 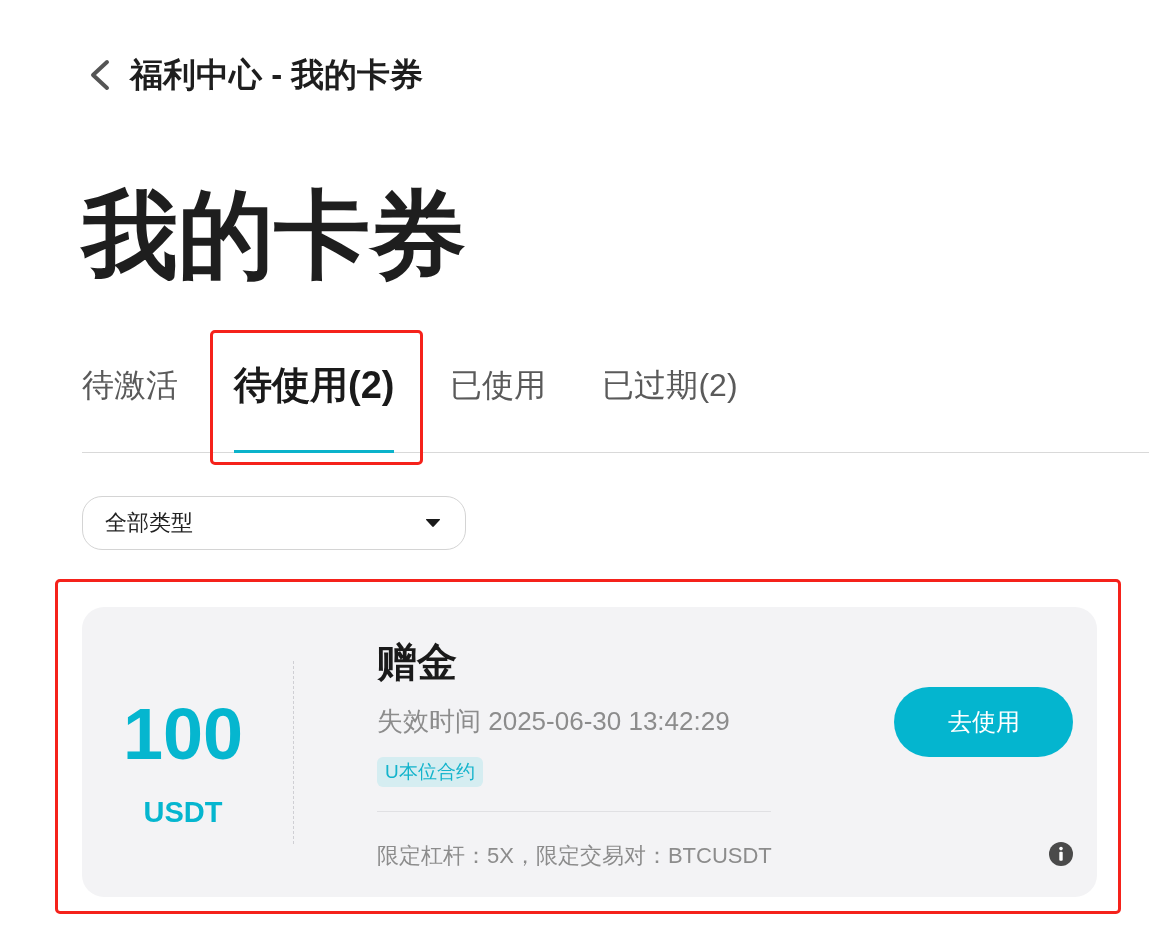 I want to click on tab: 已使用, so click(x=498, y=408).